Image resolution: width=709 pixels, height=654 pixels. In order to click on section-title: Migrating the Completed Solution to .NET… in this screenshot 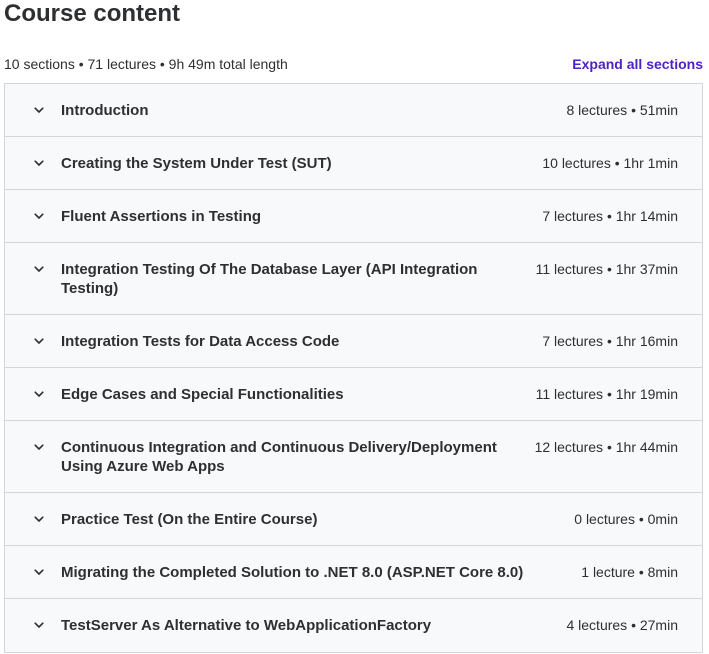, I will do `click(292, 572)`.